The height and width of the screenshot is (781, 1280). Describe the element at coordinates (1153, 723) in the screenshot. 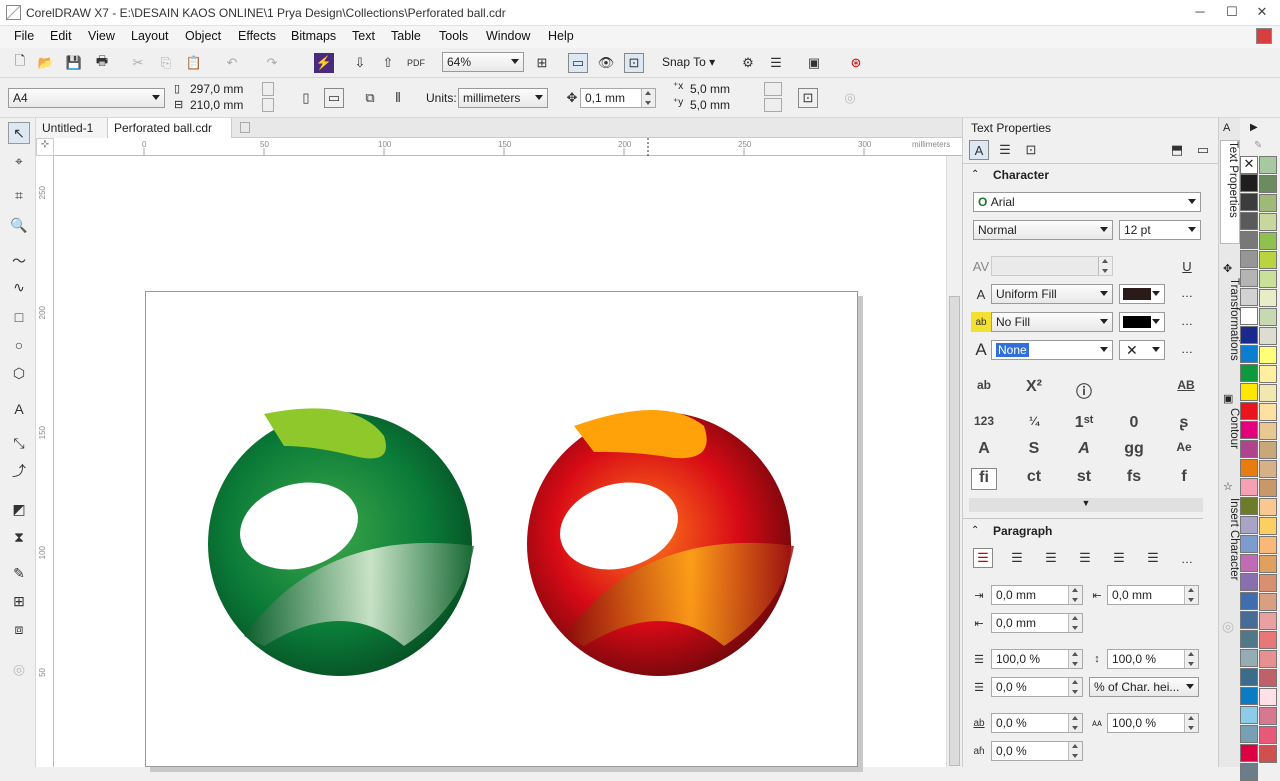

I see `word-spacing-input: 100,0 %` at that location.